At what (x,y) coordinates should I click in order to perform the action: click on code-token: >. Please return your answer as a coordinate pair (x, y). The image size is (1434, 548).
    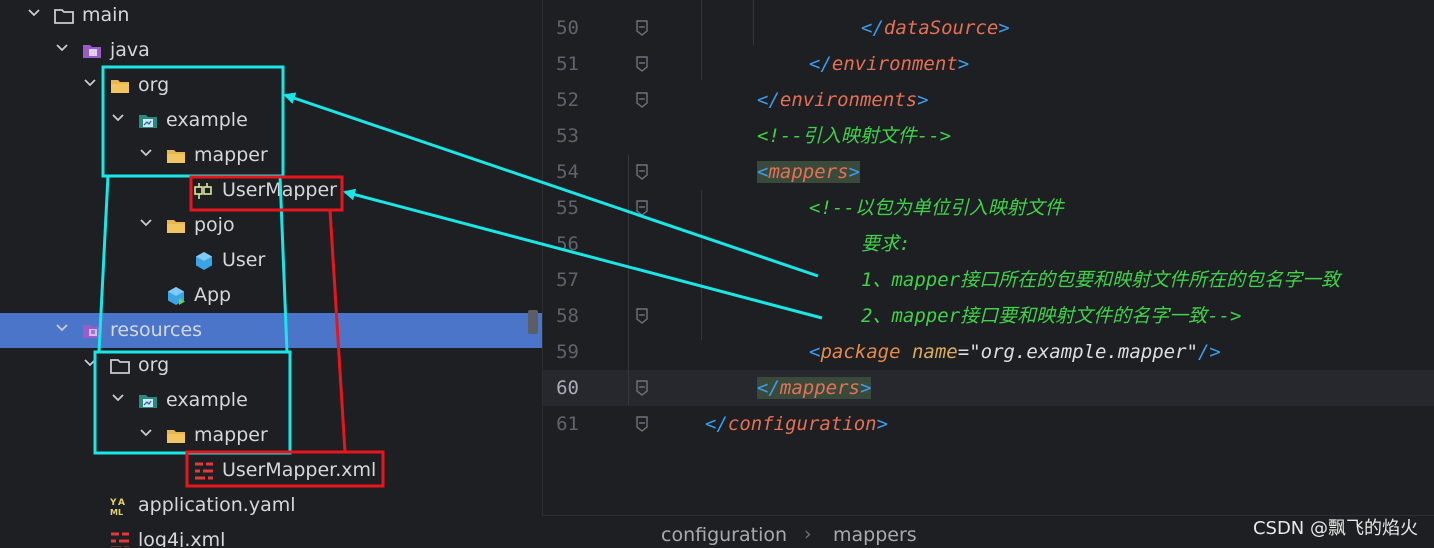
    Looking at the image, I should click on (854, 172).